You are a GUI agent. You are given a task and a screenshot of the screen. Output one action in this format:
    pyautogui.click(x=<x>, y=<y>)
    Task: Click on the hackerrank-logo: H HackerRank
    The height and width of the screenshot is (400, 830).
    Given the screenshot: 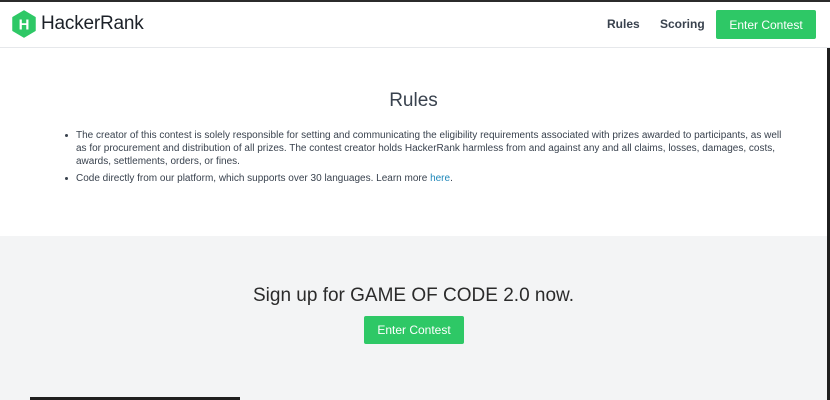 What is the action you would take?
    pyautogui.click(x=78, y=24)
    